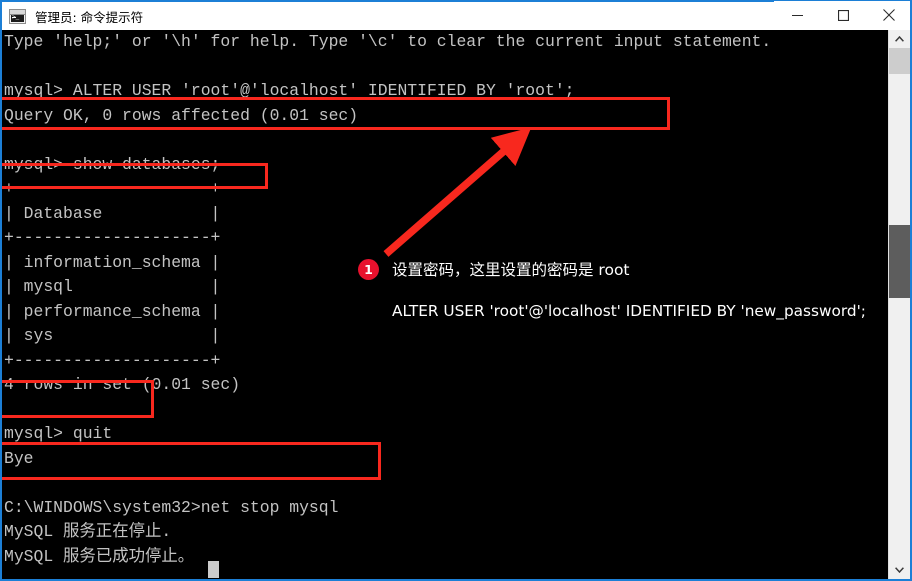 This screenshot has width=912, height=581. Describe the element at coordinates (511, 270) in the screenshot. I see `annotation-title: 设置密码，这里设置的密码是 root` at that location.